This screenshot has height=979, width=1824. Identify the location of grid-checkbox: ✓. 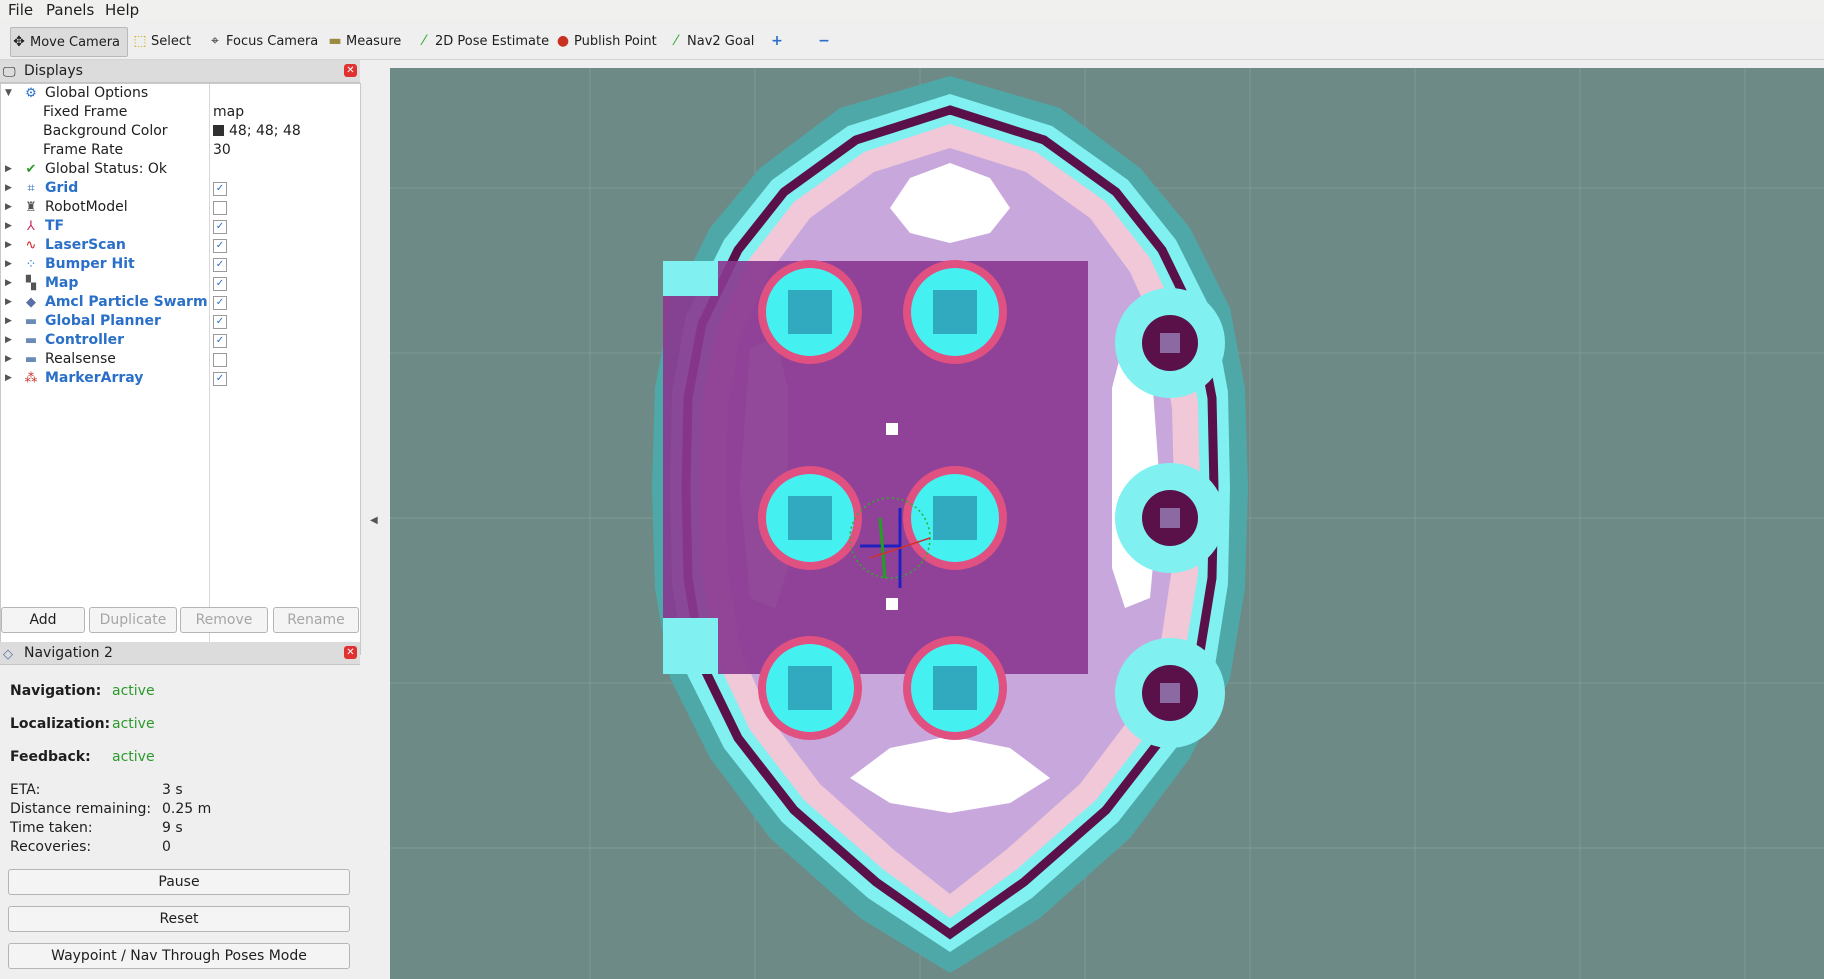
(220, 189).